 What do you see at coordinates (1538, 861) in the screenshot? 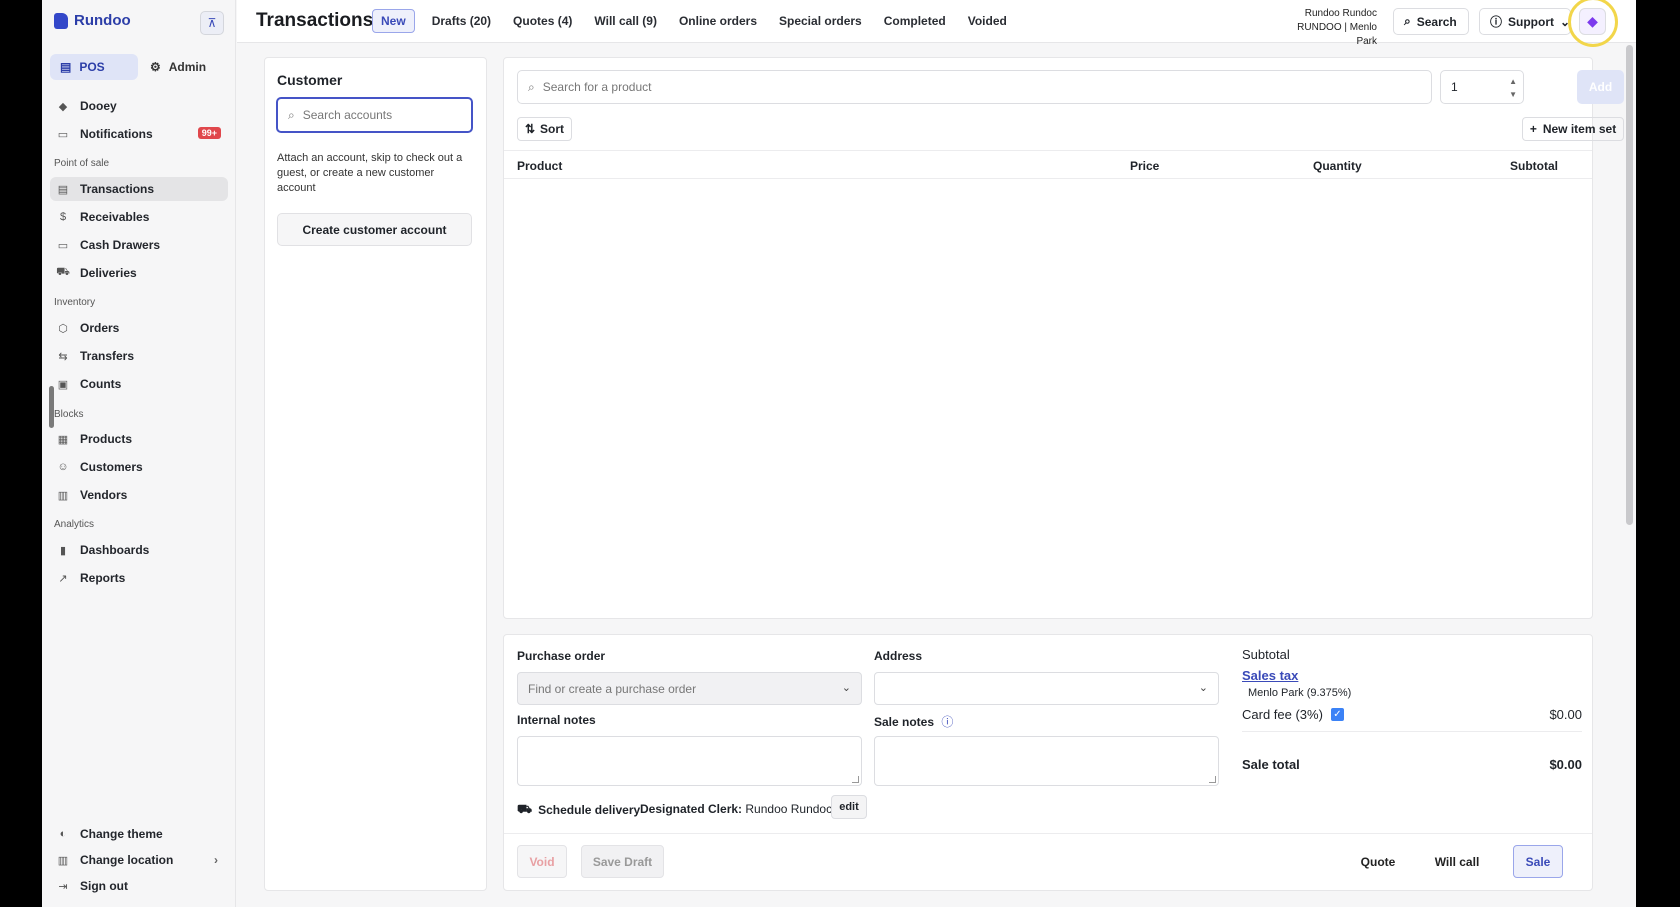
I see `sale-button: Sale` at bounding box center [1538, 861].